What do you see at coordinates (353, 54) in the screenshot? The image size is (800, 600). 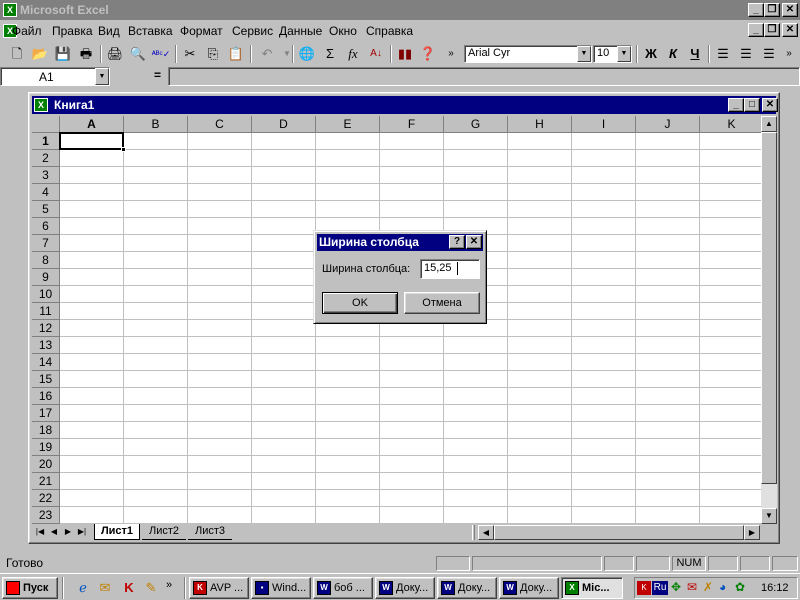 I see `function-icon: fx` at bounding box center [353, 54].